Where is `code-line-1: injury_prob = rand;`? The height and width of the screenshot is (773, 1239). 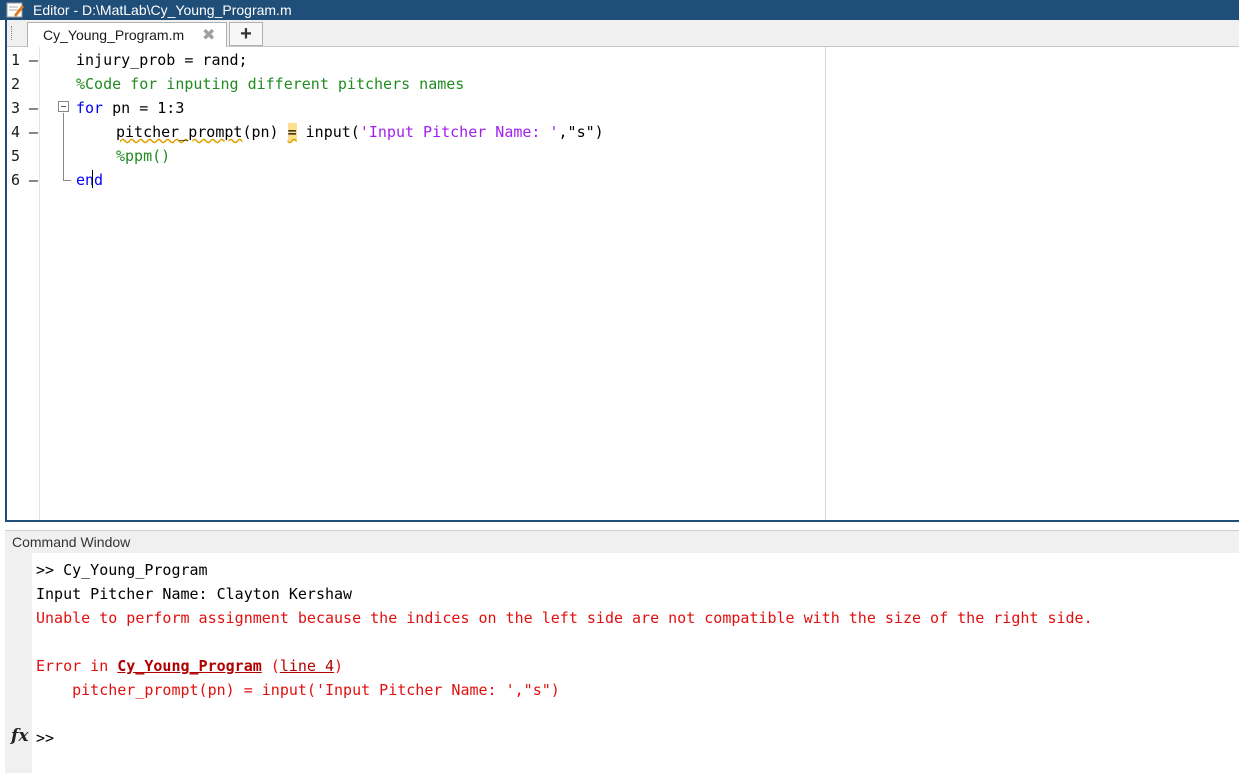 code-line-1: injury_prob = rand; is located at coordinates (162, 60).